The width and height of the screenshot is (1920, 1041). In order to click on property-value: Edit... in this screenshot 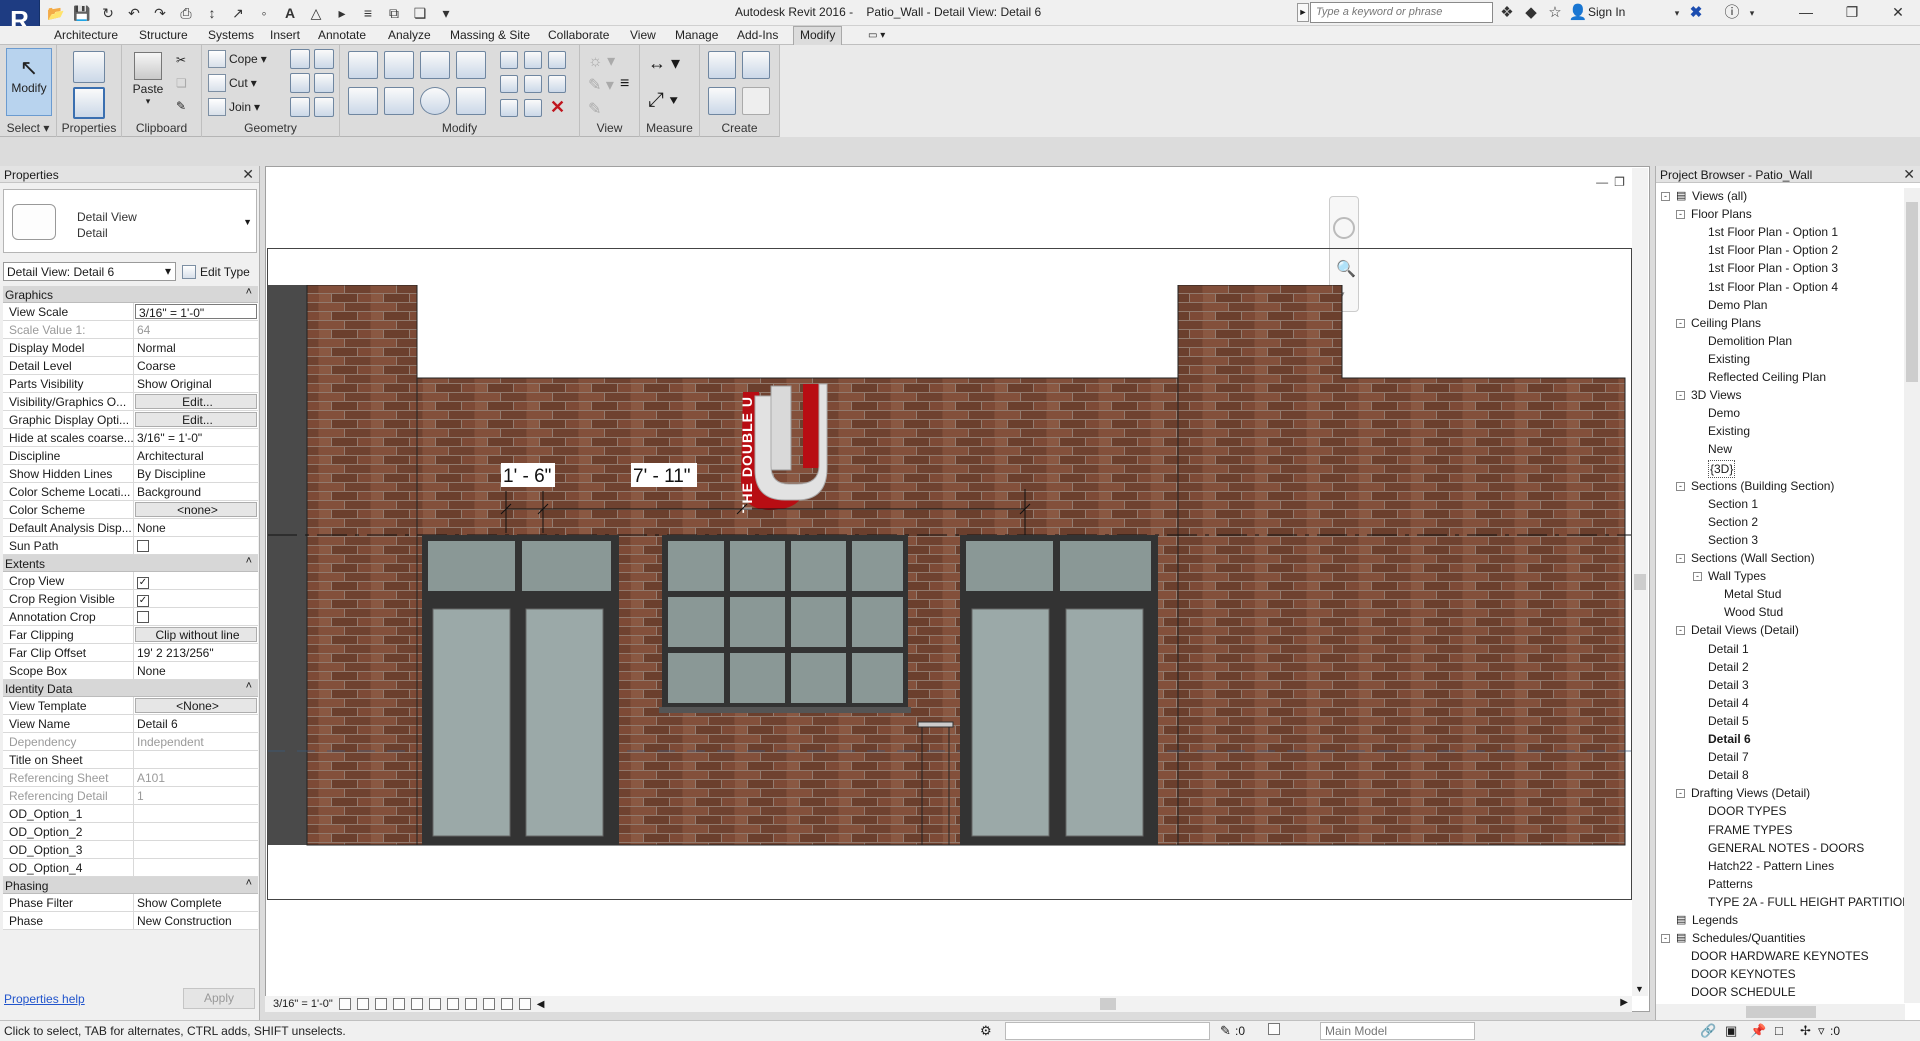, I will do `click(196, 419)`.